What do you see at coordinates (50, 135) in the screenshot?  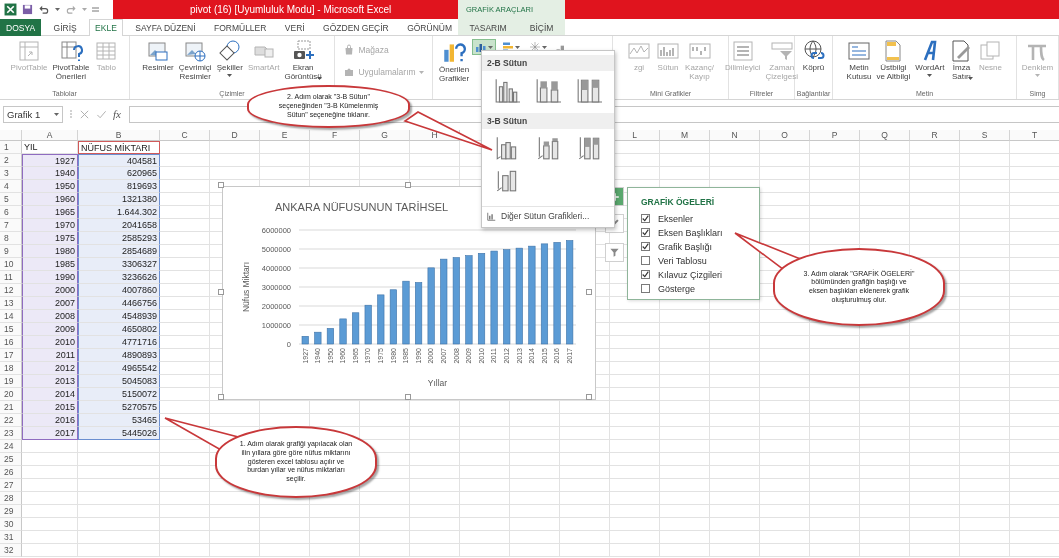 I see `column-header: A` at bounding box center [50, 135].